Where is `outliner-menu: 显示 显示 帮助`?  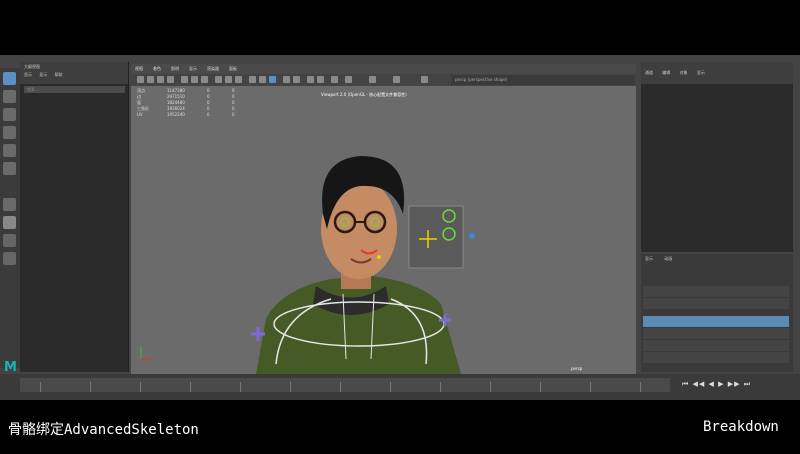 outliner-menu: 显示 显示 帮助 is located at coordinates (74, 75).